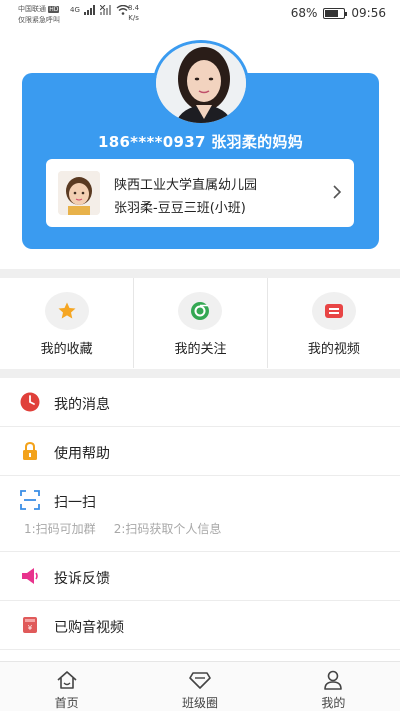 The width and height of the screenshot is (400, 711). I want to click on battery-percent: 68%, so click(304, 13).